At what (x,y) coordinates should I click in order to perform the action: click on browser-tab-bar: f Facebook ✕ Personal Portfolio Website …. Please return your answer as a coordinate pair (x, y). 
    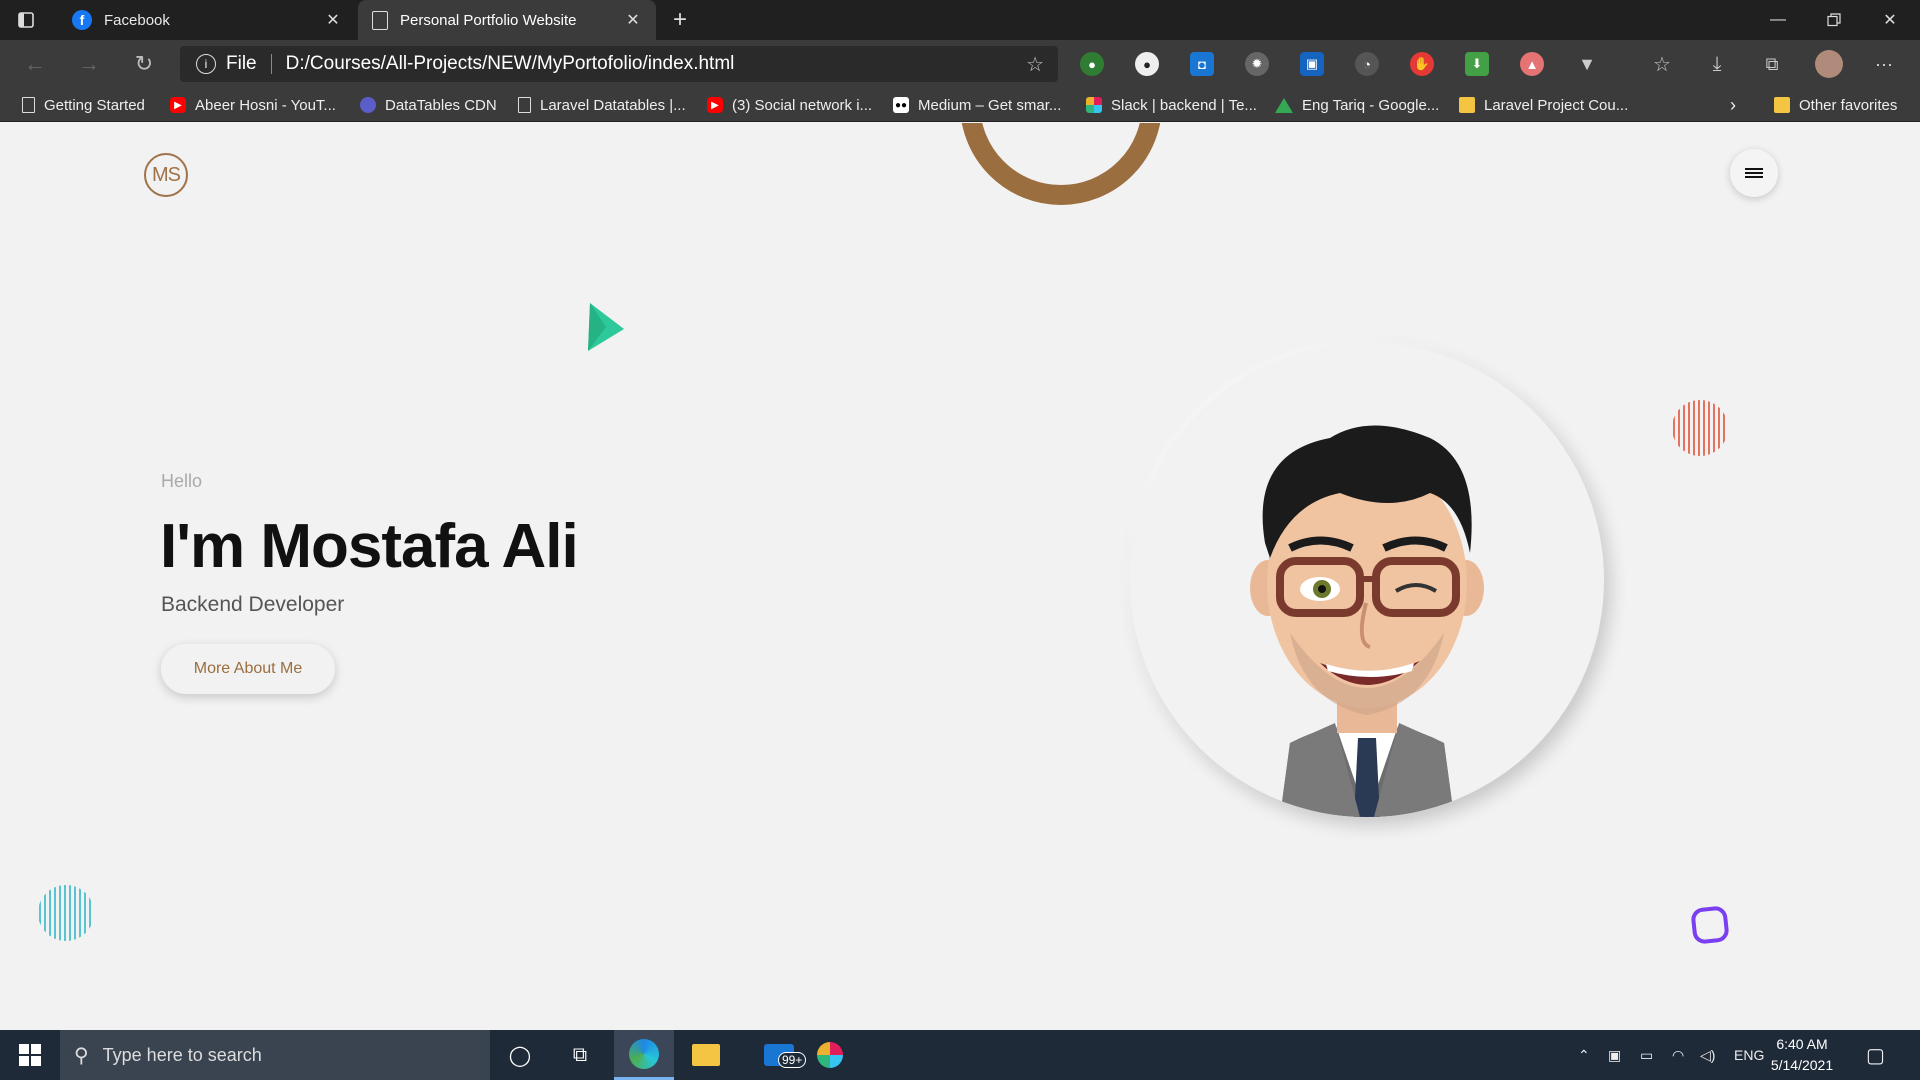
    Looking at the image, I should click on (960, 20).